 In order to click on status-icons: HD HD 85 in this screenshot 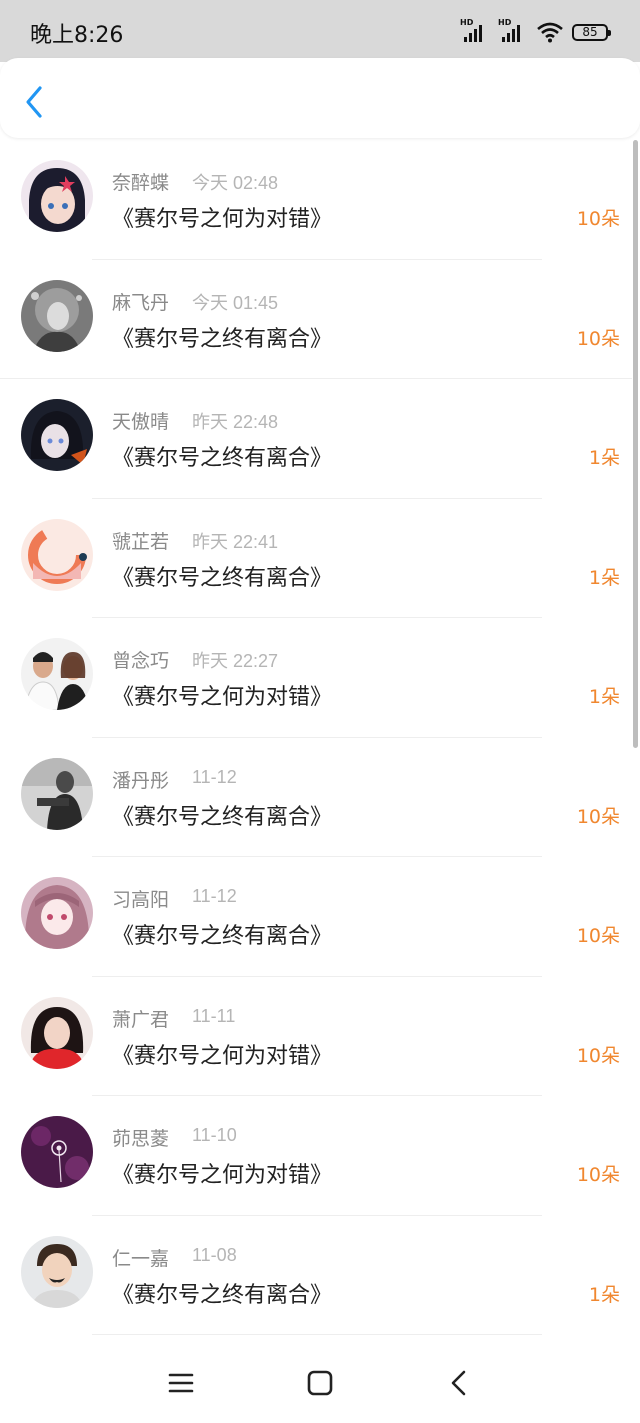, I will do `click(535, 32)`.